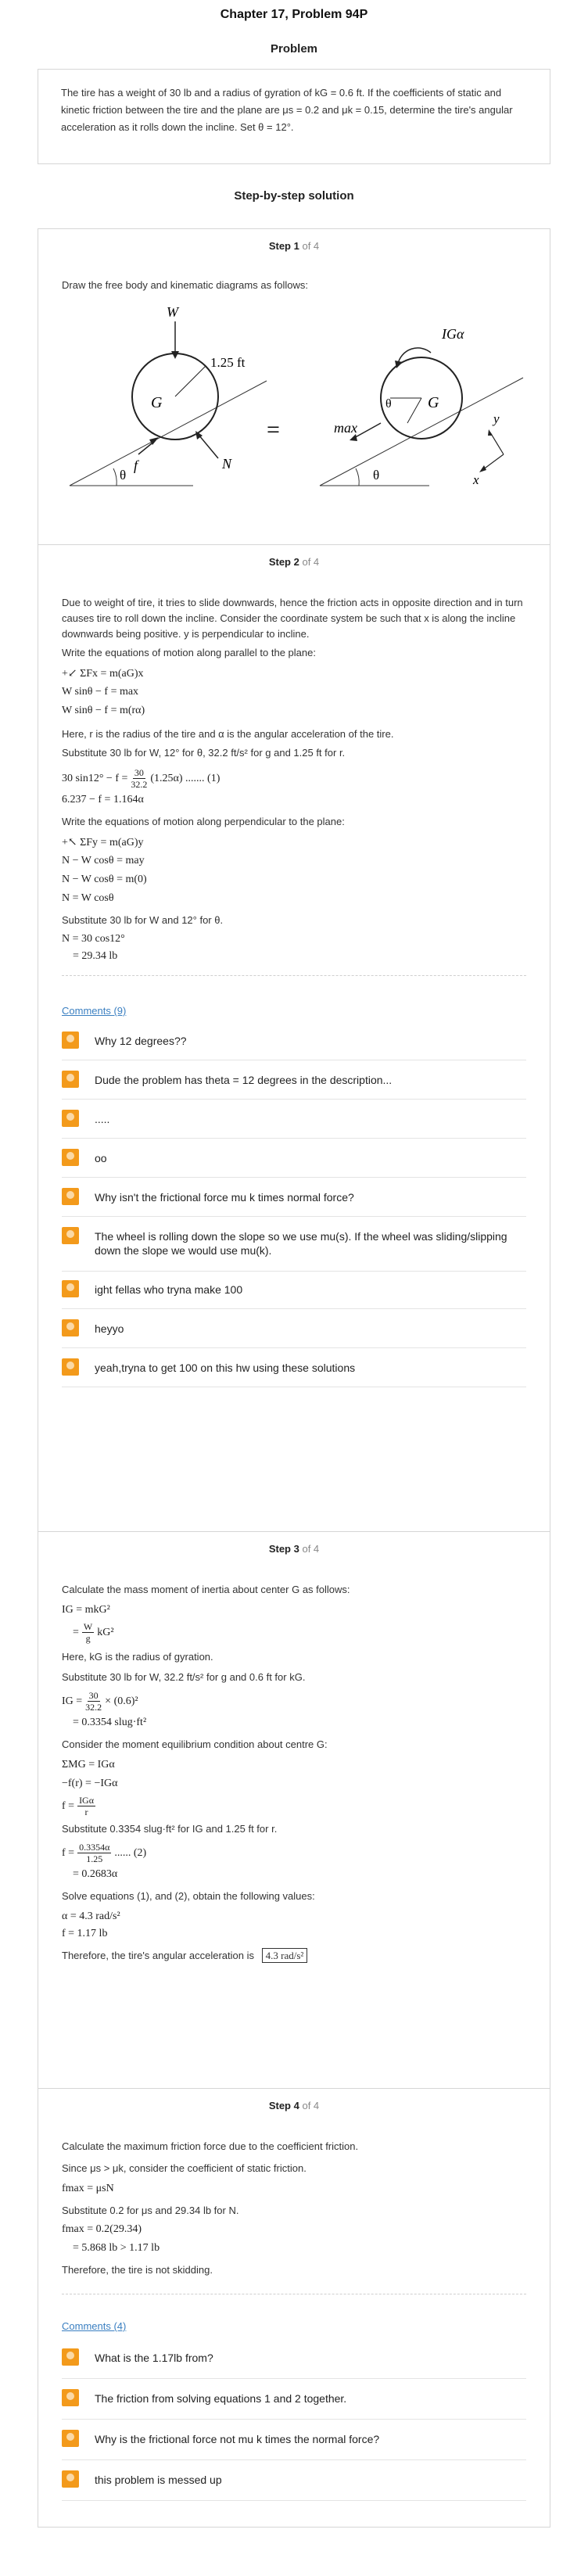  What do you see at coordinates (101, 692) in the screenshot?
I see `equation: W sinθ − f = max` at bounding box center [101, 692].